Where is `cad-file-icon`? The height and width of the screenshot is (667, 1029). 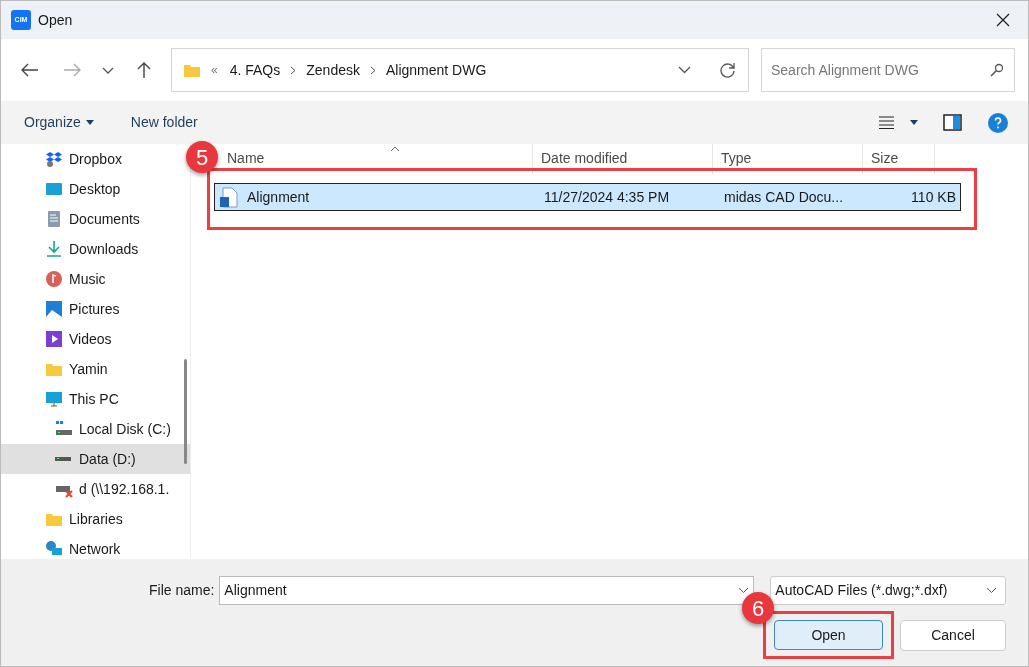
cad-file-icon is located at coordinates (229, 197).